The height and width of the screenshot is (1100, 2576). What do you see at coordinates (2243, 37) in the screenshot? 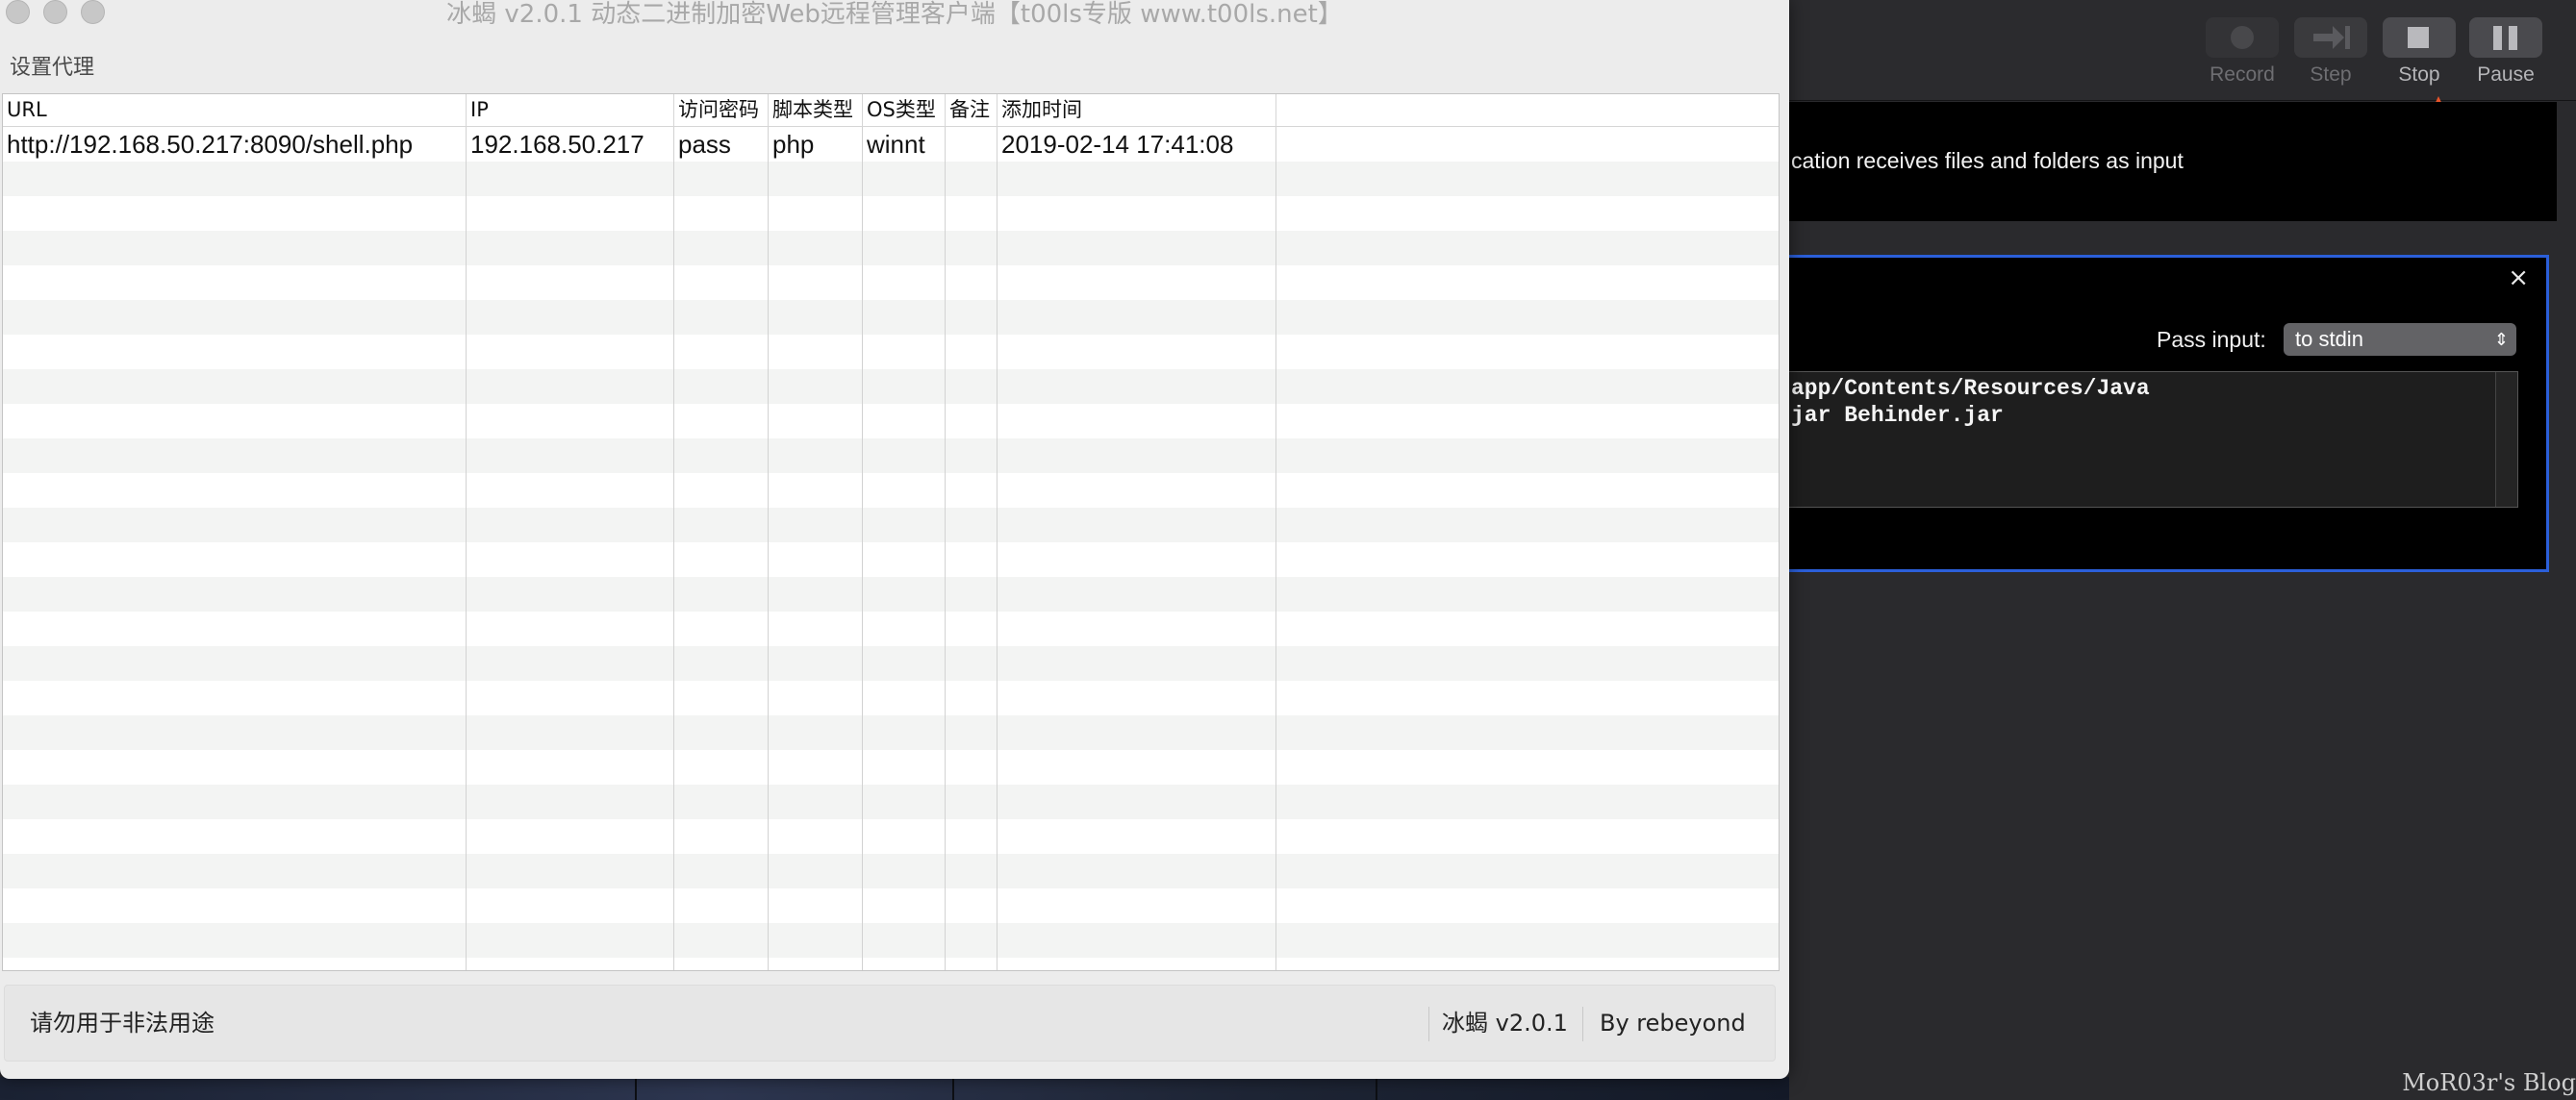
I see `record-icon` at bounding box center [2243, 37].